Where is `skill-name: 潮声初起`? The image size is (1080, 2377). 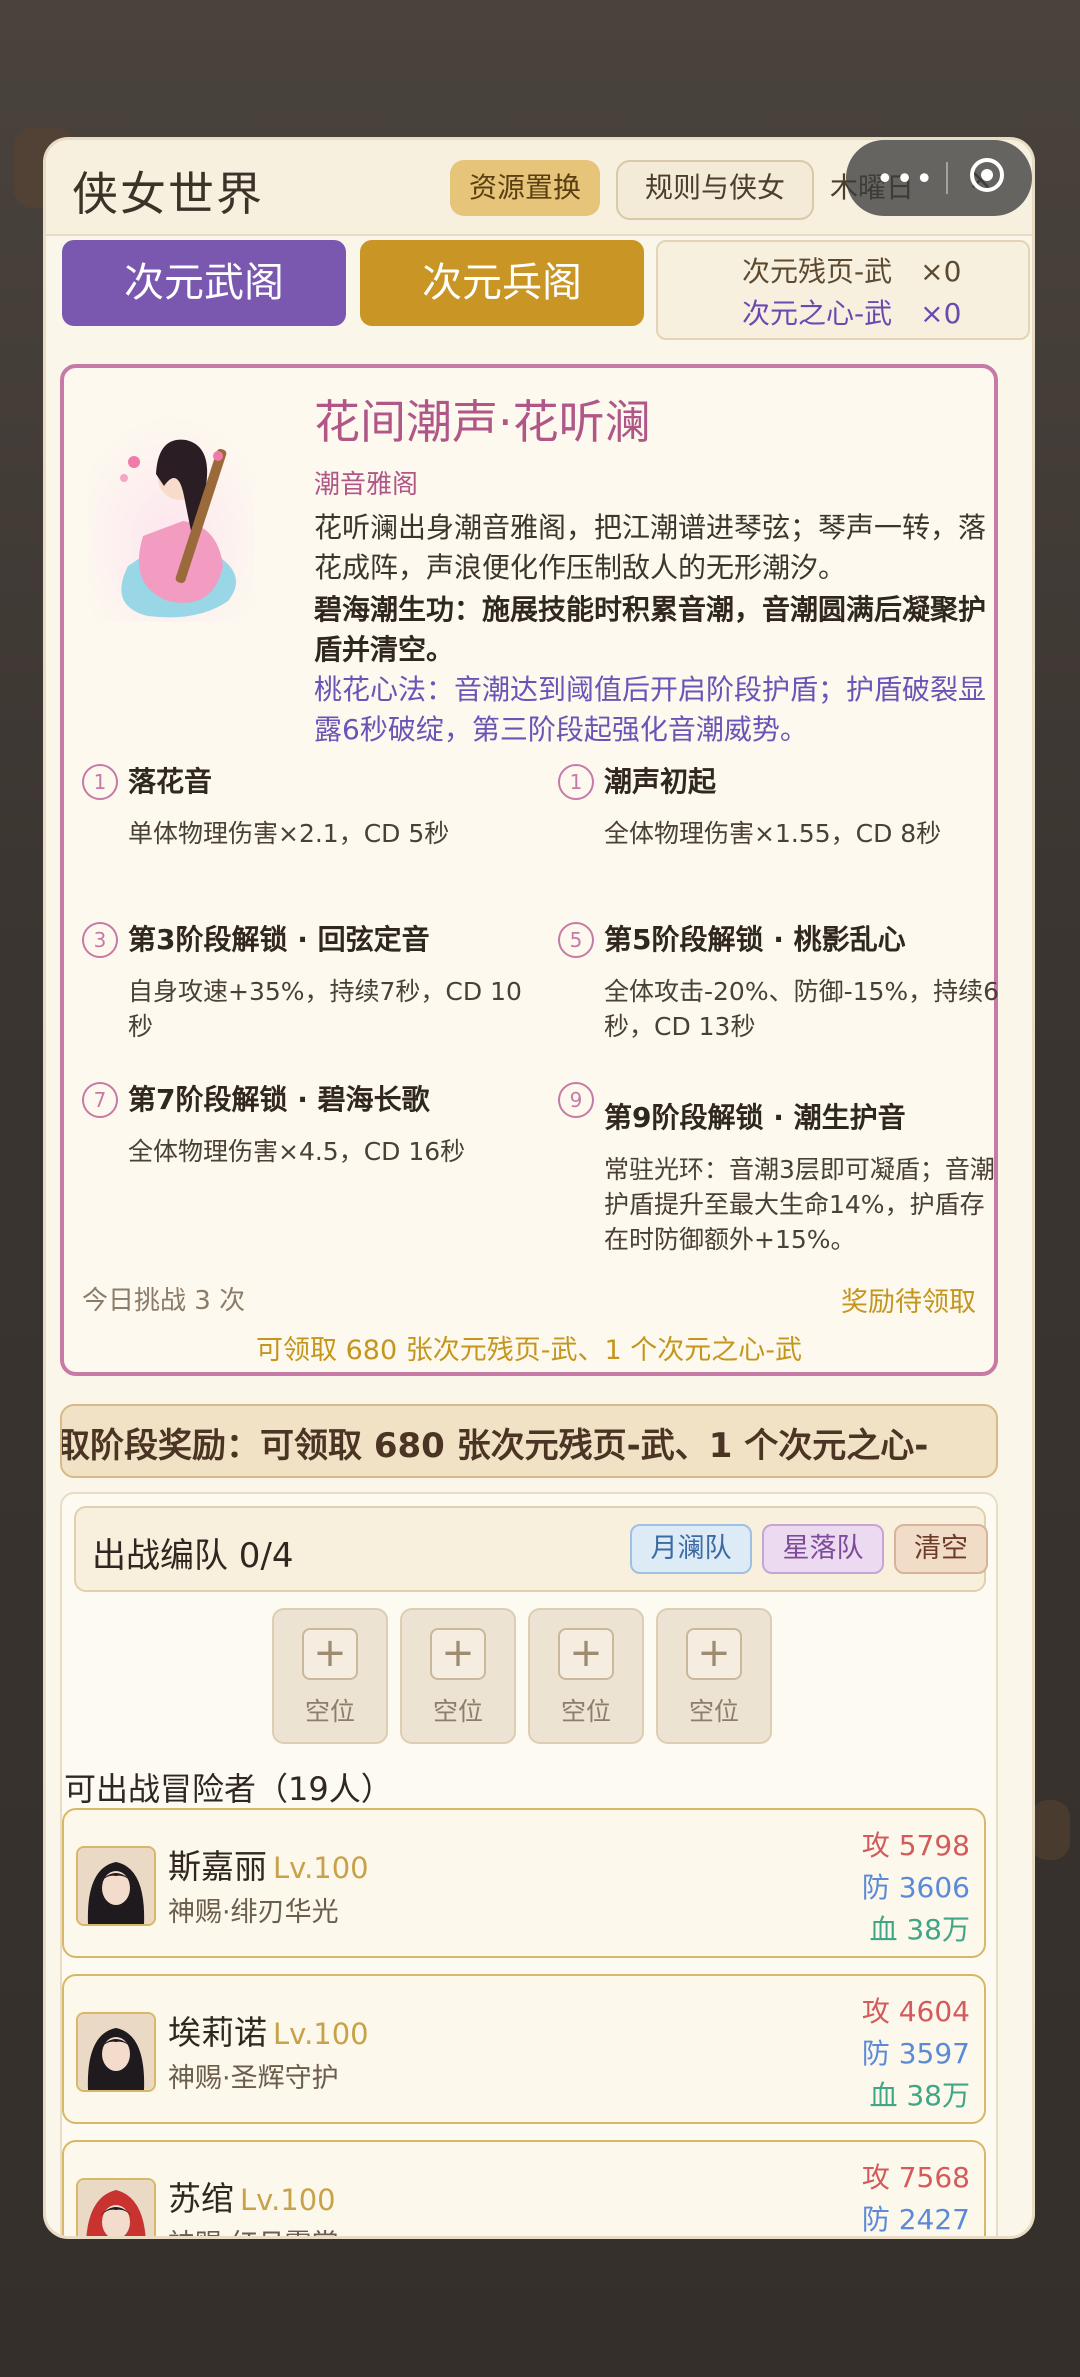 skill-name: 潮声初起 is located at coordinates (660, 781).